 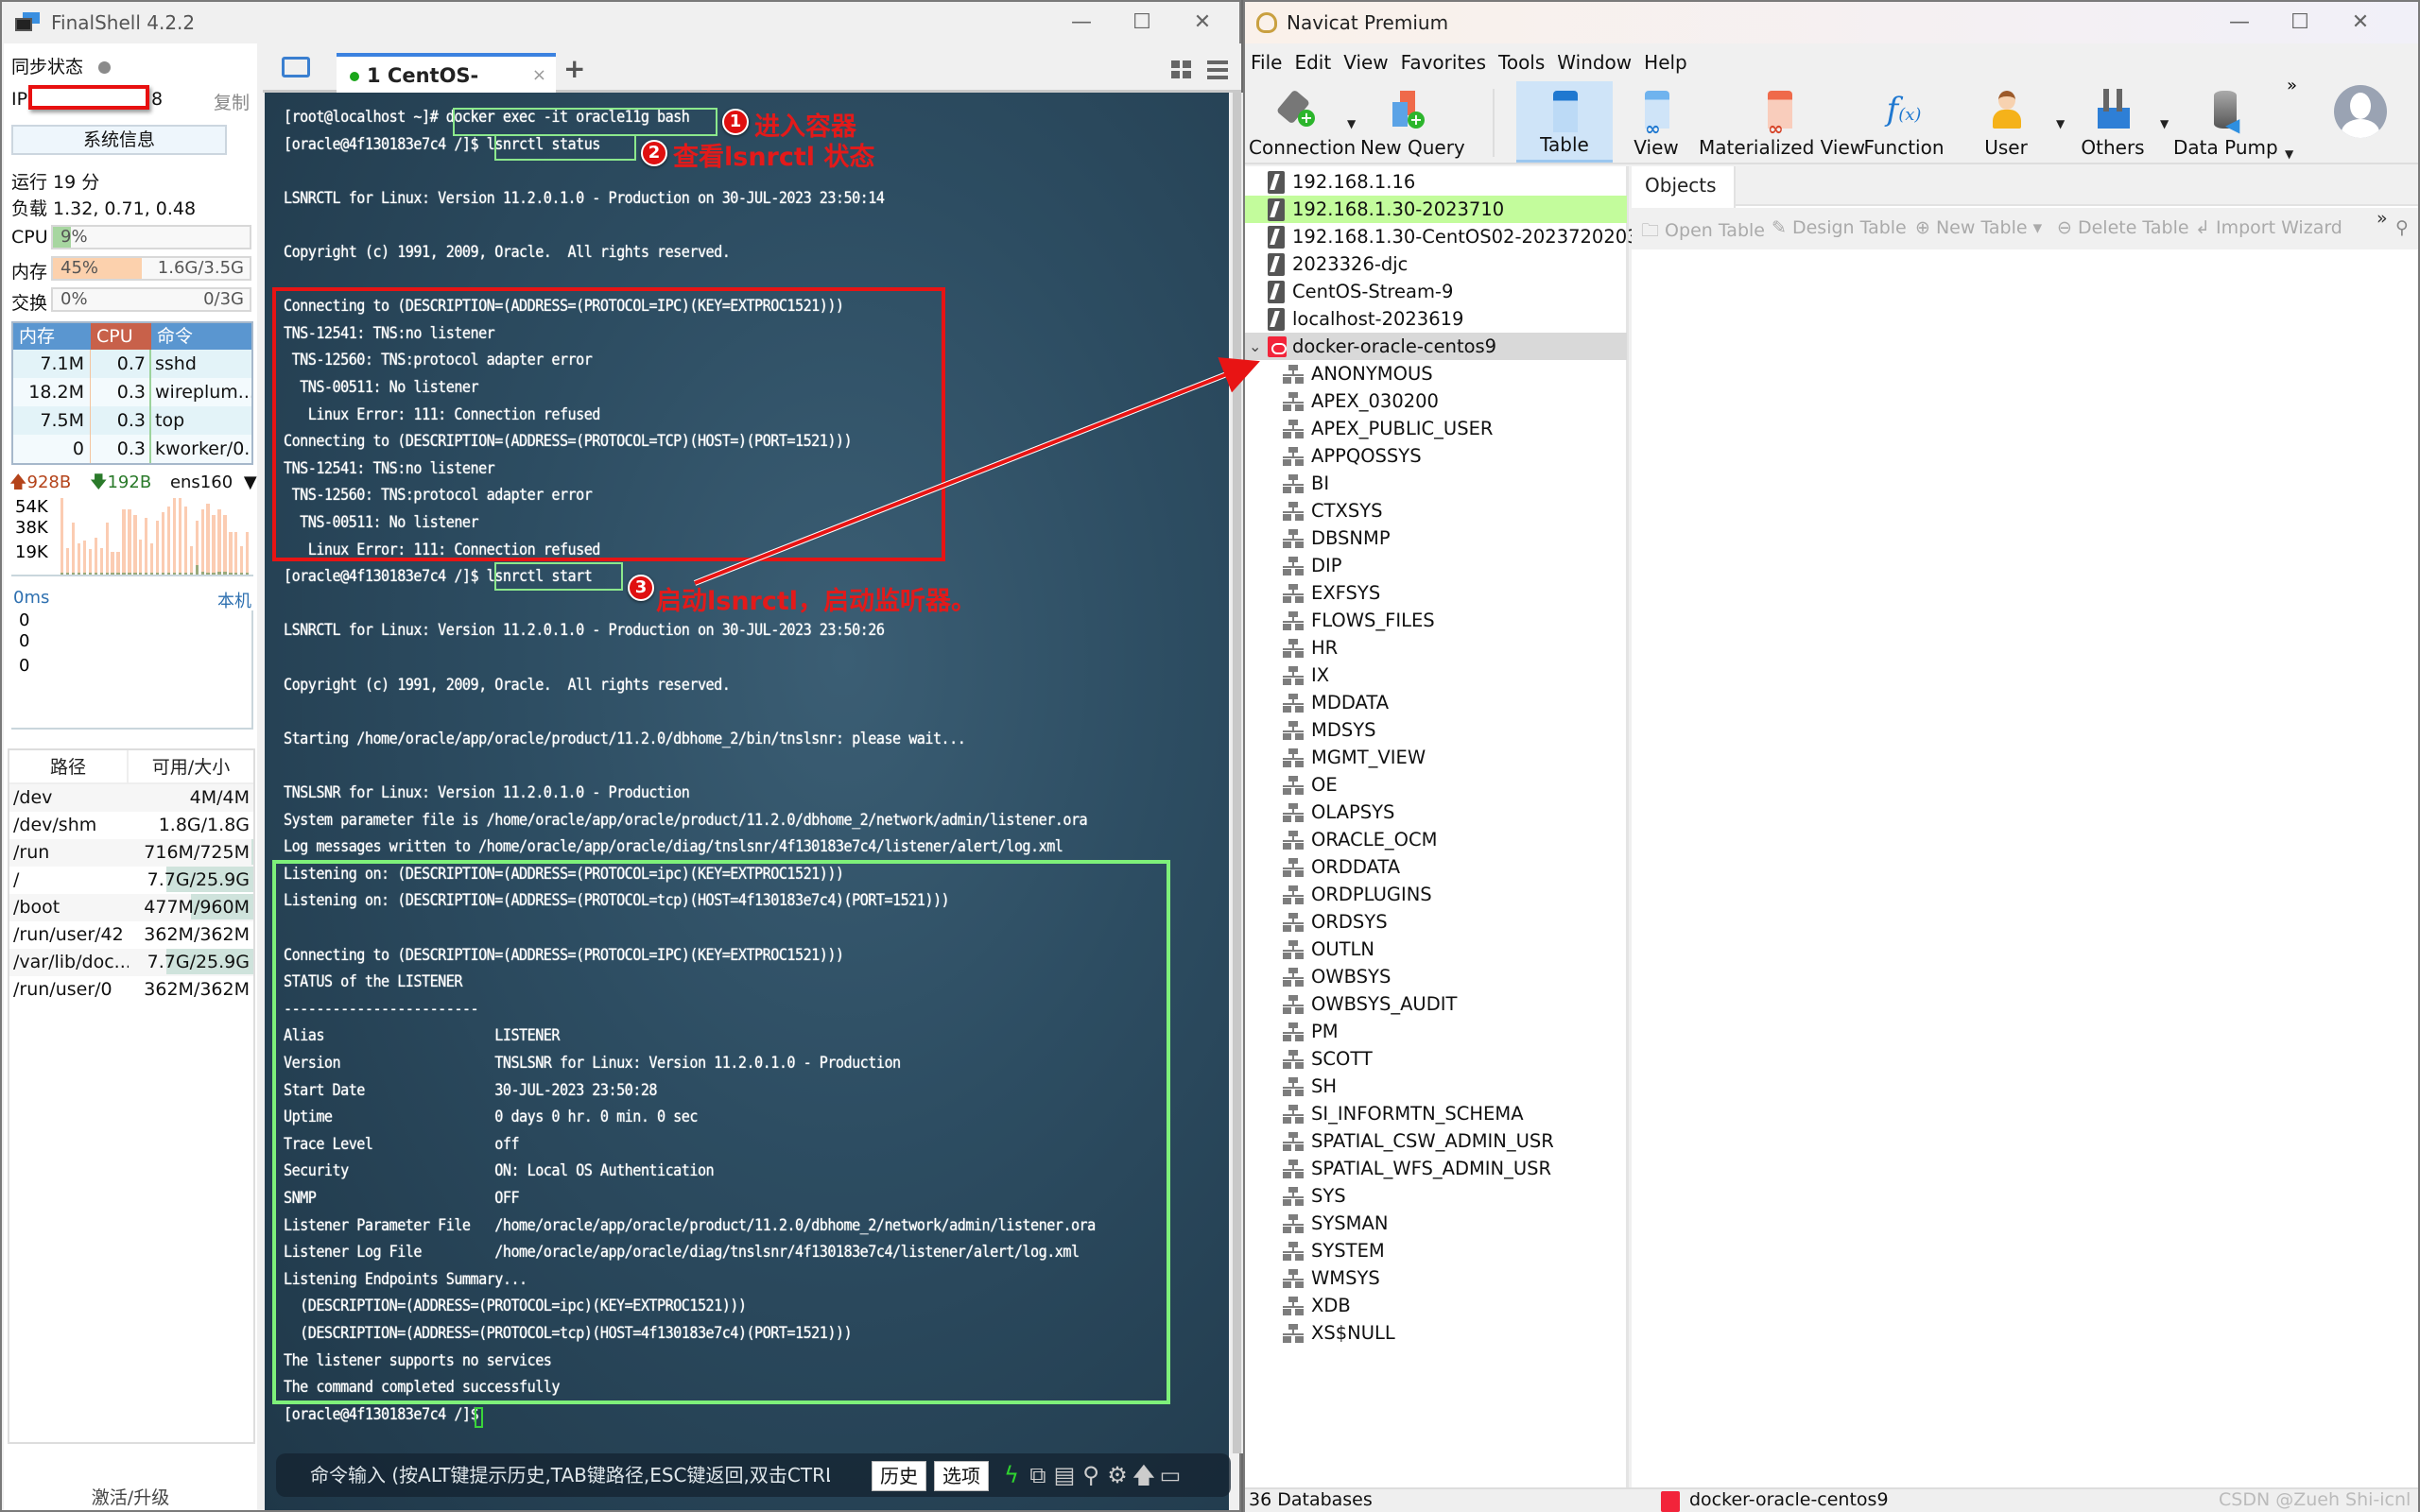 I want to click on data-pump-dropdown-icon: ▼, so click(x=2289, y=154).